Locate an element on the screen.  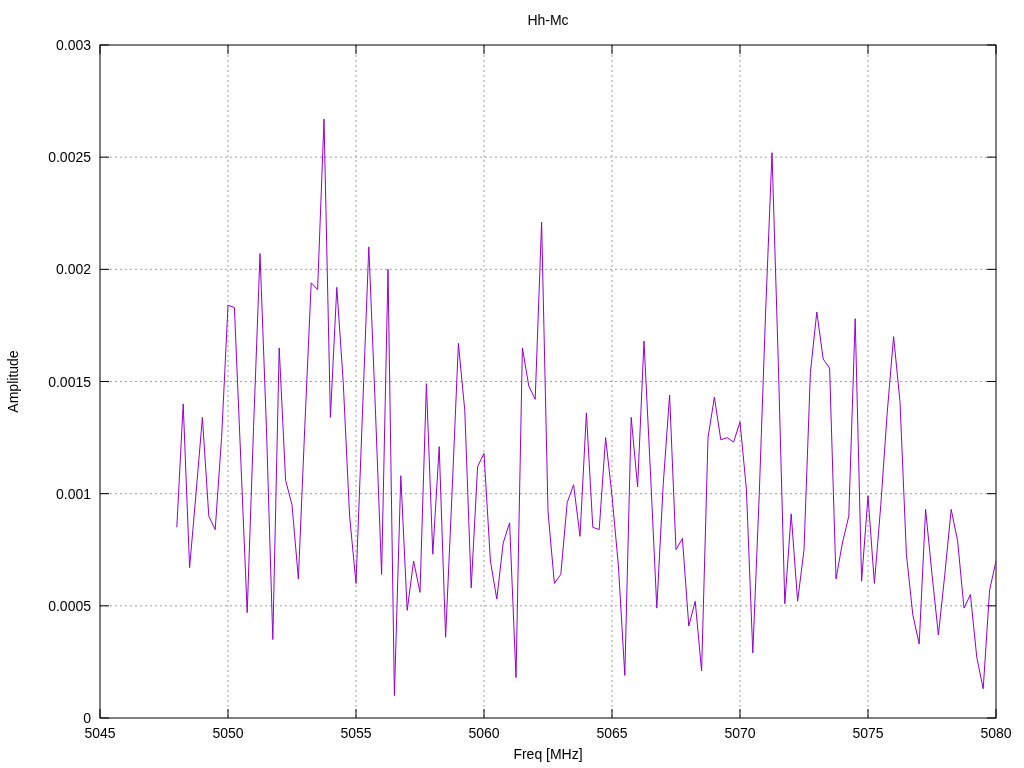
x-axis-label: Freq [MHz] is located at coordinates (548, 754).